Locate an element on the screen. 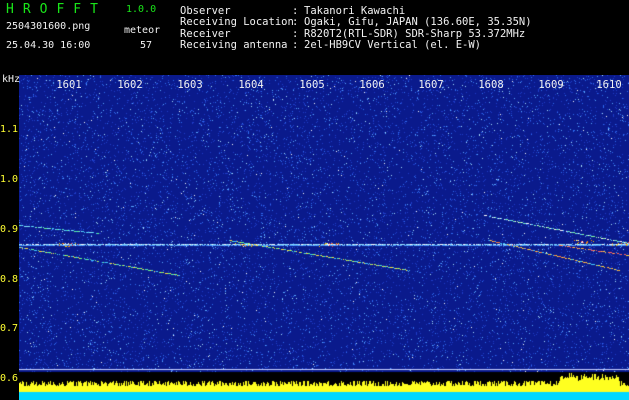 The image size is (629, 400). location-value: Ogaki, Gifu, JAPAN (136.60E, 35.35N) is located at coordinates (418, 22).